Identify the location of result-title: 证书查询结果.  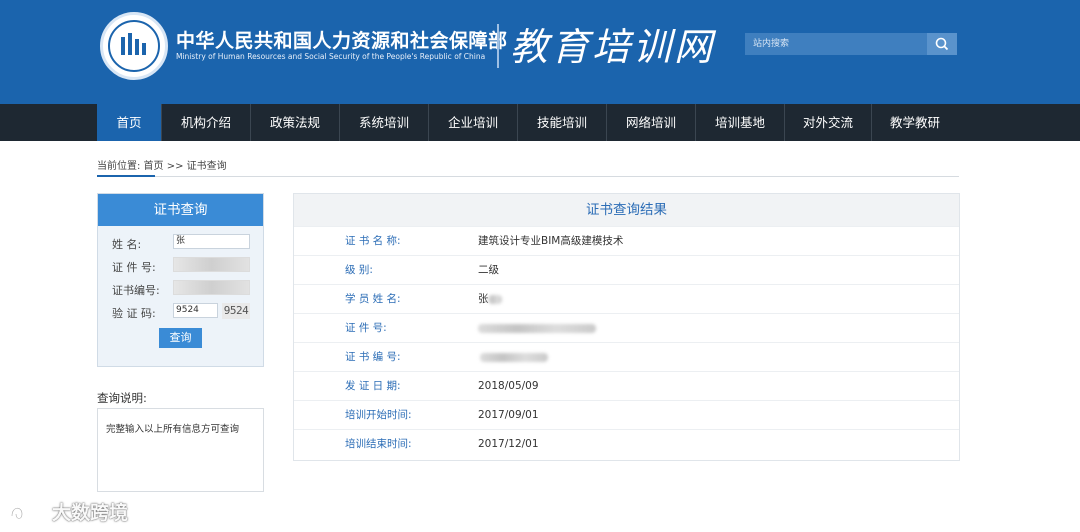
(626, 210).